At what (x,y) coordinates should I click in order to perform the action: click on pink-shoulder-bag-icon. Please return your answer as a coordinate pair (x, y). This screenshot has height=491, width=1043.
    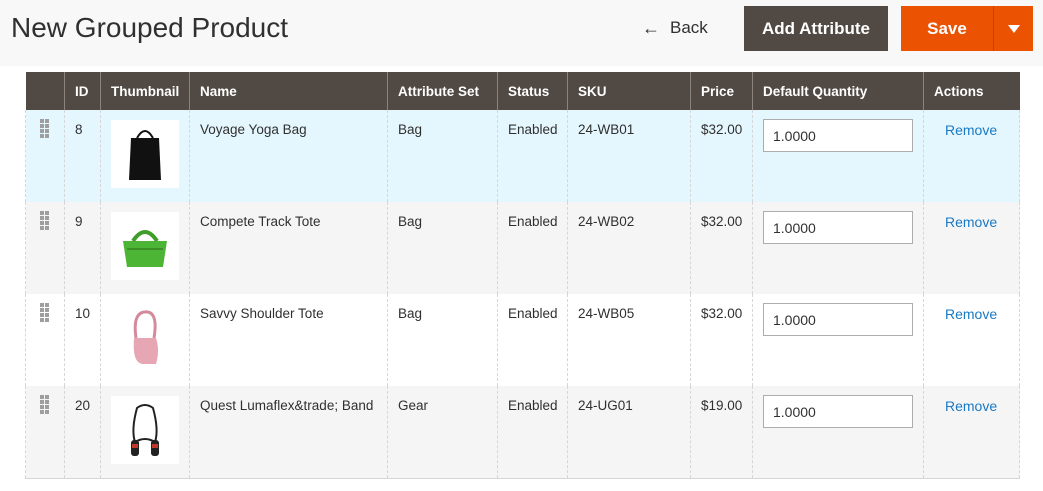
    Looking at the image, I should click on (145, 337).